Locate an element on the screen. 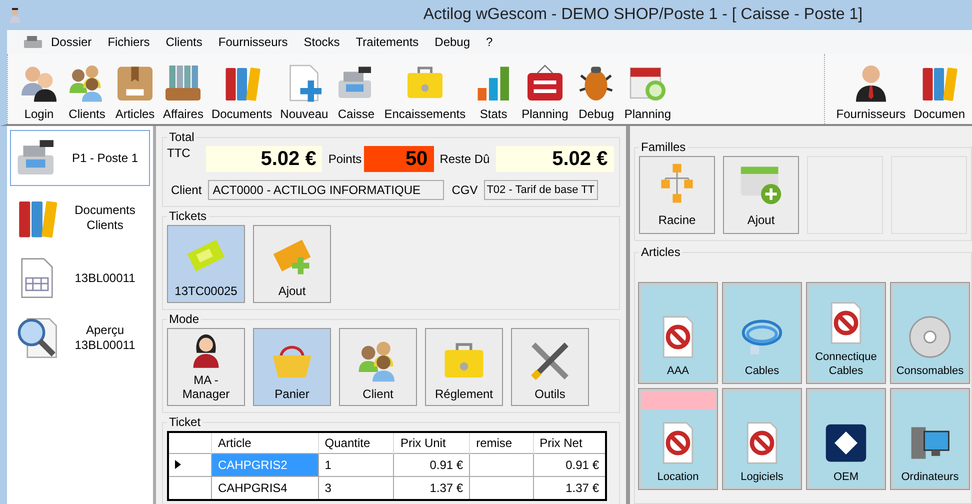 This screenshot has height=504, width=972. toolbar-button: Debug is located at coordinates (596, 92).